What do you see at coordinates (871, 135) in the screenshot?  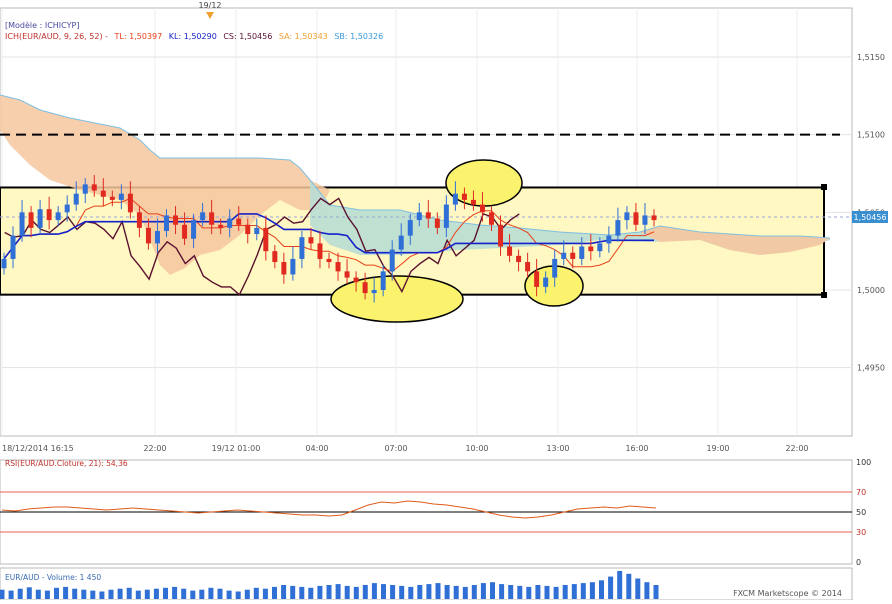 I see `price-tick-label: 1,5100` at bounding box center [871, 135].